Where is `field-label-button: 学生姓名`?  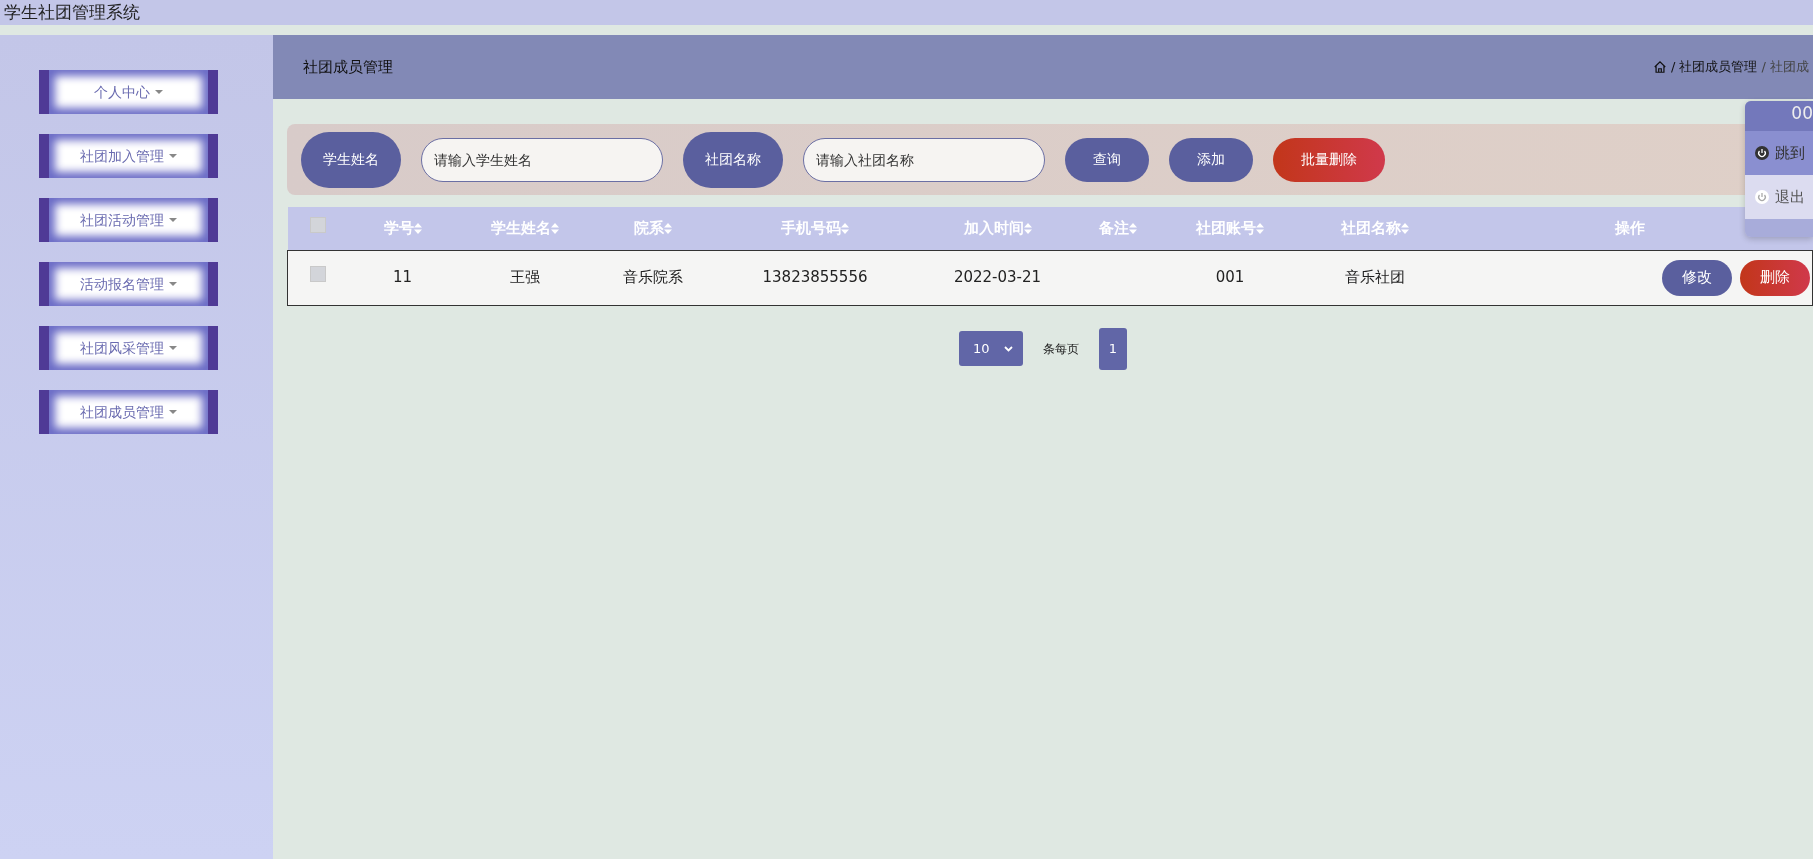
field-label-button: 学生姓名 is located at coordinates (351, 159).